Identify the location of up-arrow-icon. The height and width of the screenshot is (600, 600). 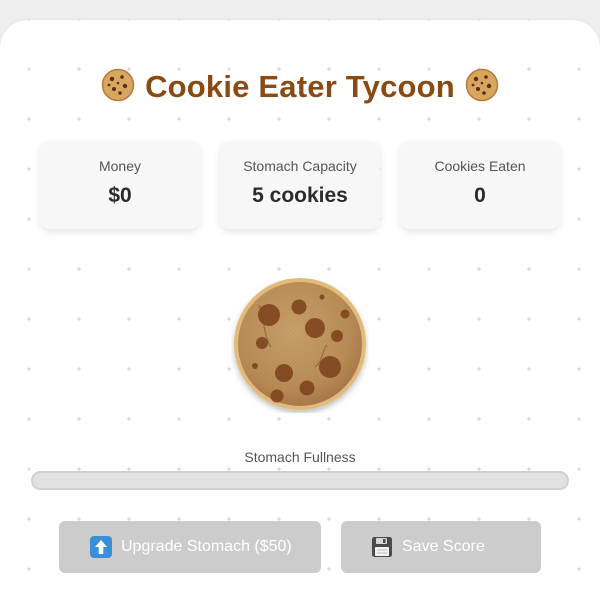
(101, 547).